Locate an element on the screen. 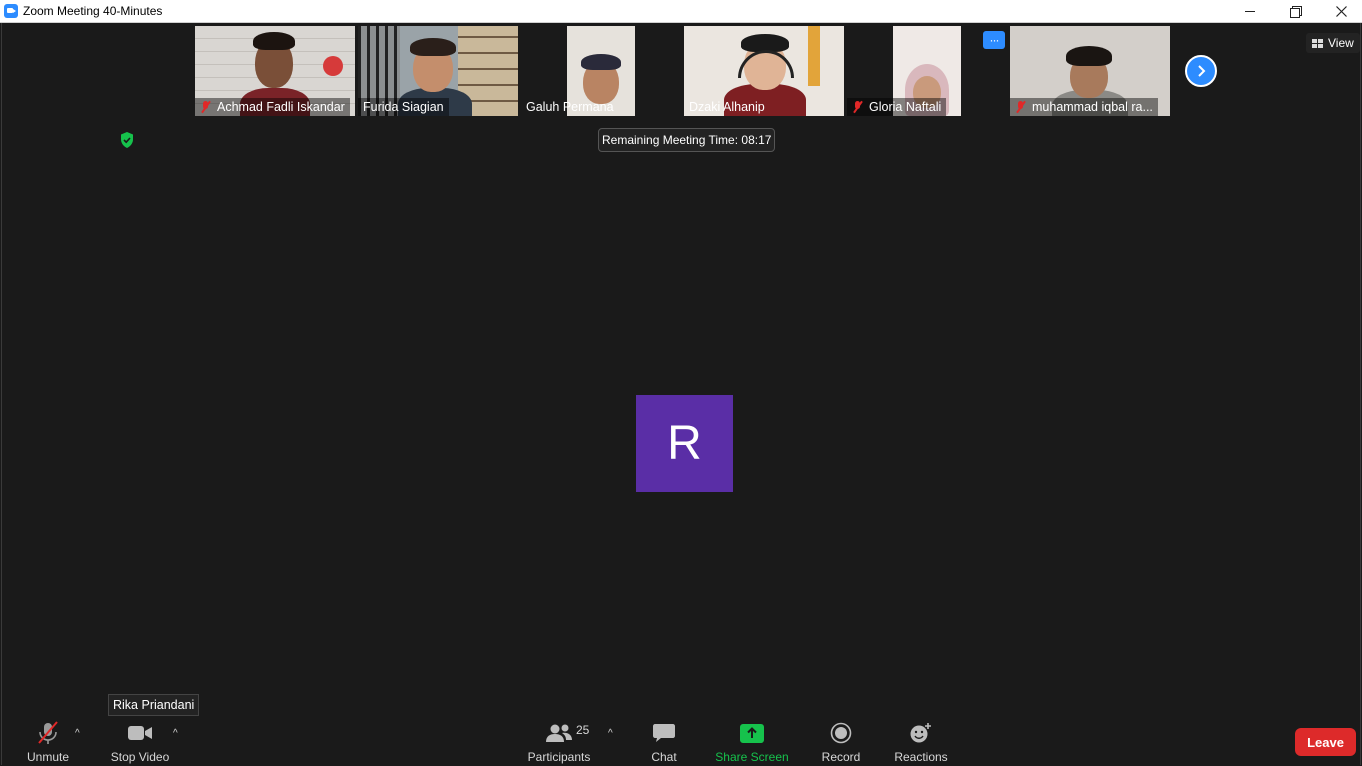  video-camera-icon is located at coordinates (140, 733).